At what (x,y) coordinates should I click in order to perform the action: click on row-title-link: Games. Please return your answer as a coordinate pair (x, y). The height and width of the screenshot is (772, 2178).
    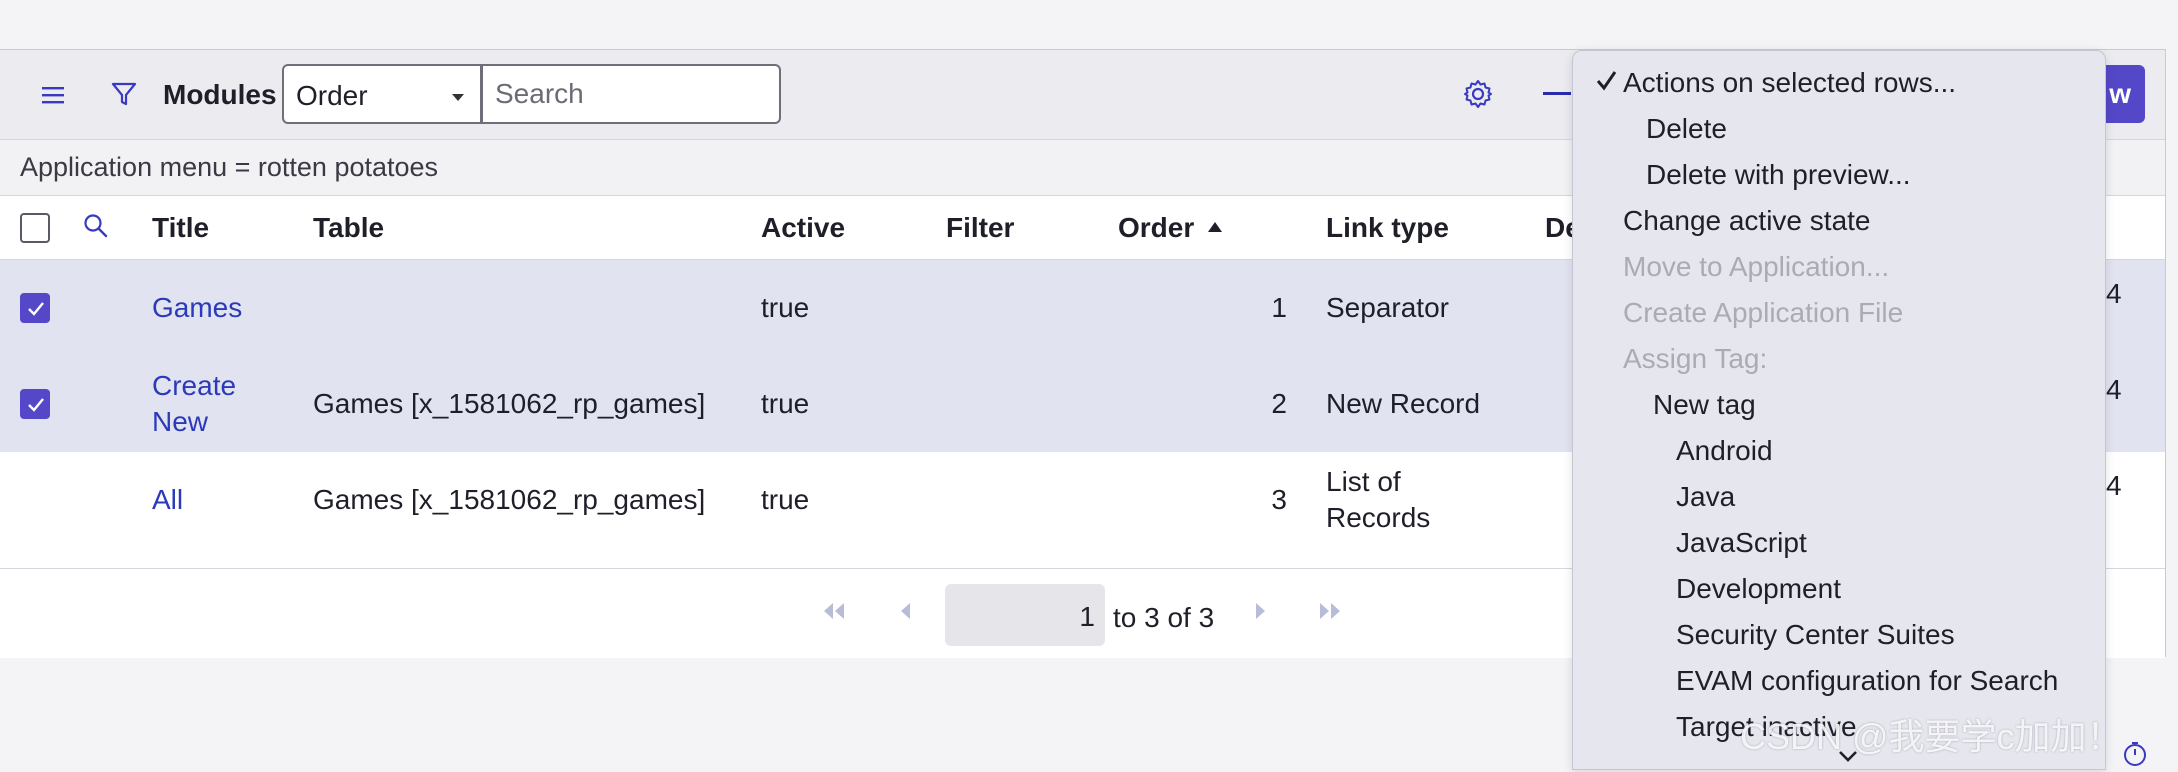
    Looking at the image, I should click on (197, 308).